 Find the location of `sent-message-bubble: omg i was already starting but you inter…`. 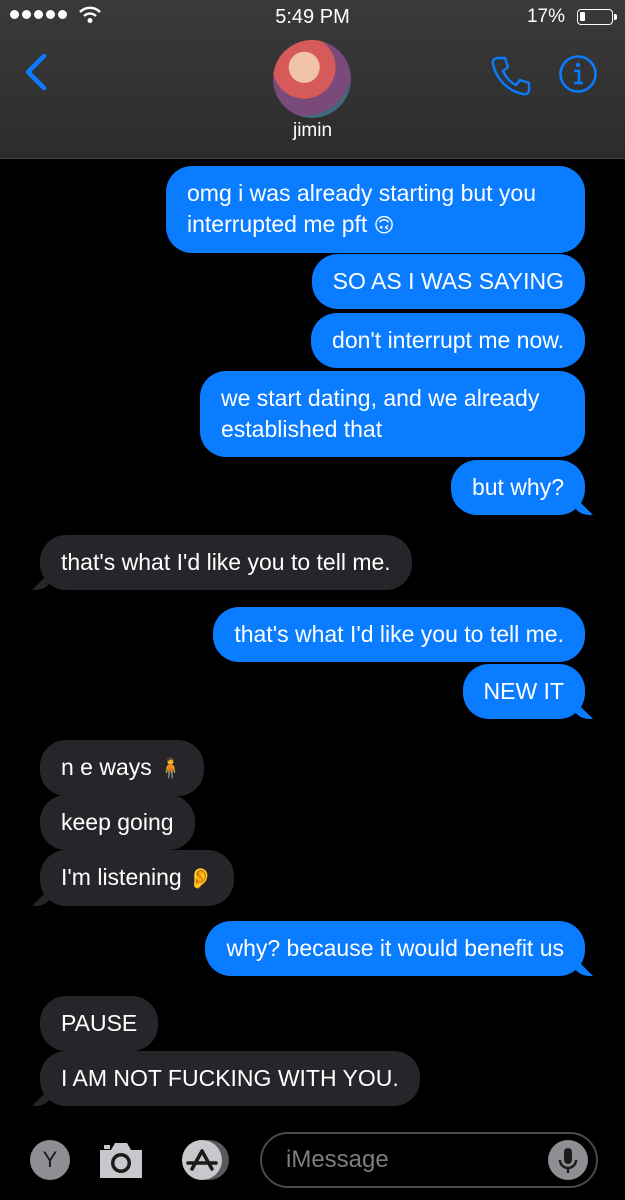

sent-message-bubble: omg i was already starting but you inter… is located at coordinates (375, 209).